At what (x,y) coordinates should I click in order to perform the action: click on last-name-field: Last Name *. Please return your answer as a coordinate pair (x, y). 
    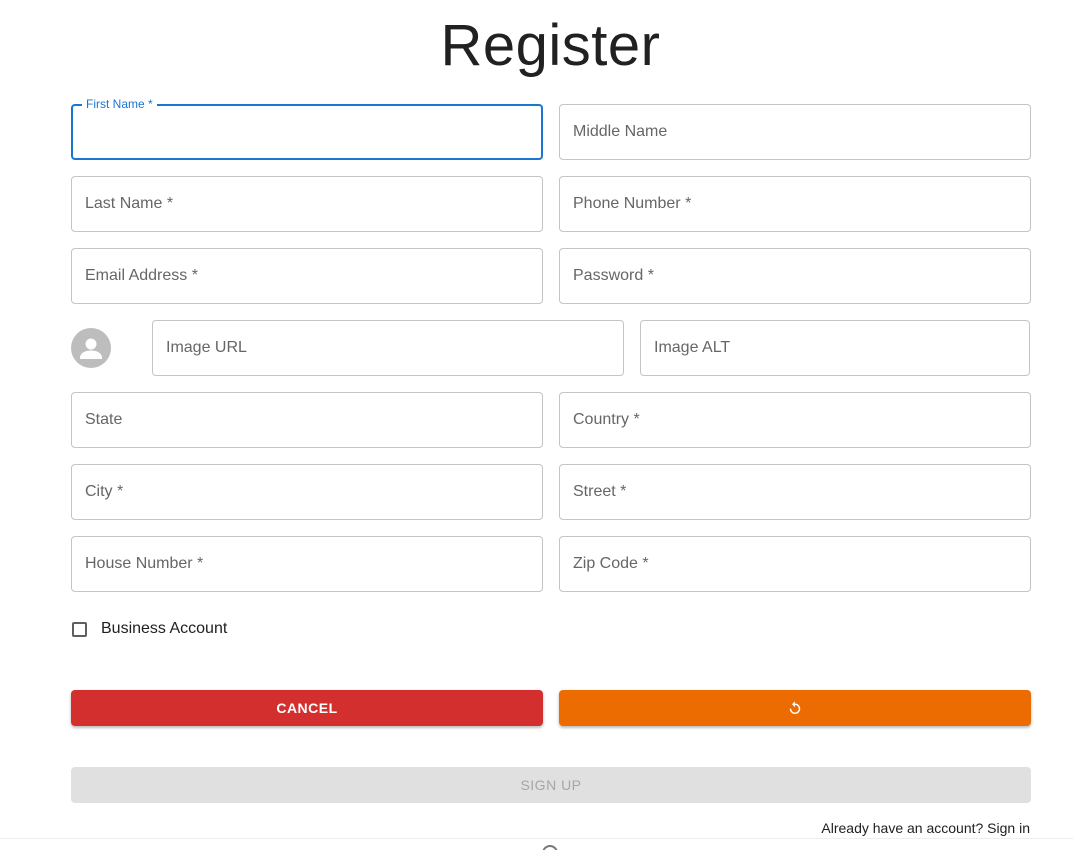
    Looking at the image, I should click on (307, 204).